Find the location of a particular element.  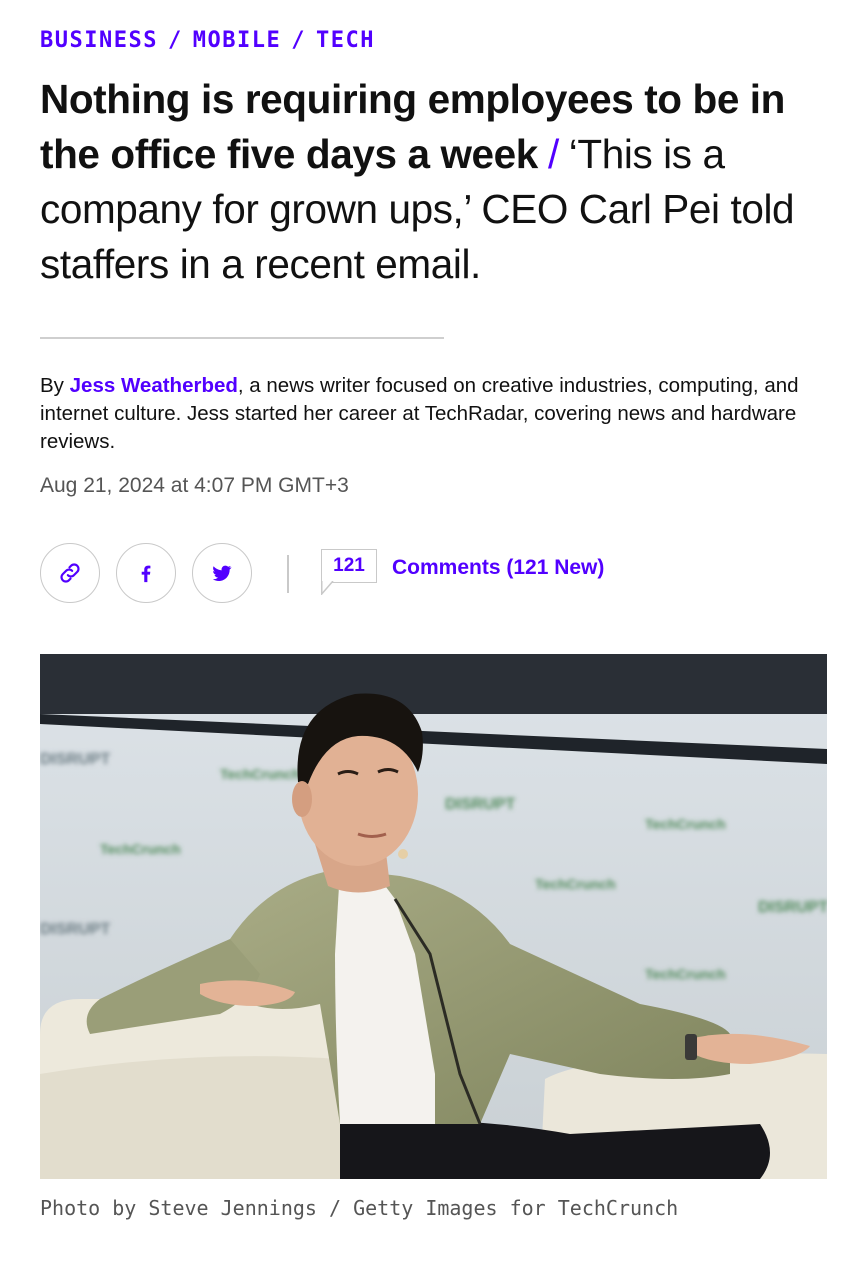

facebook-icon is located at coordinates (146, 573).